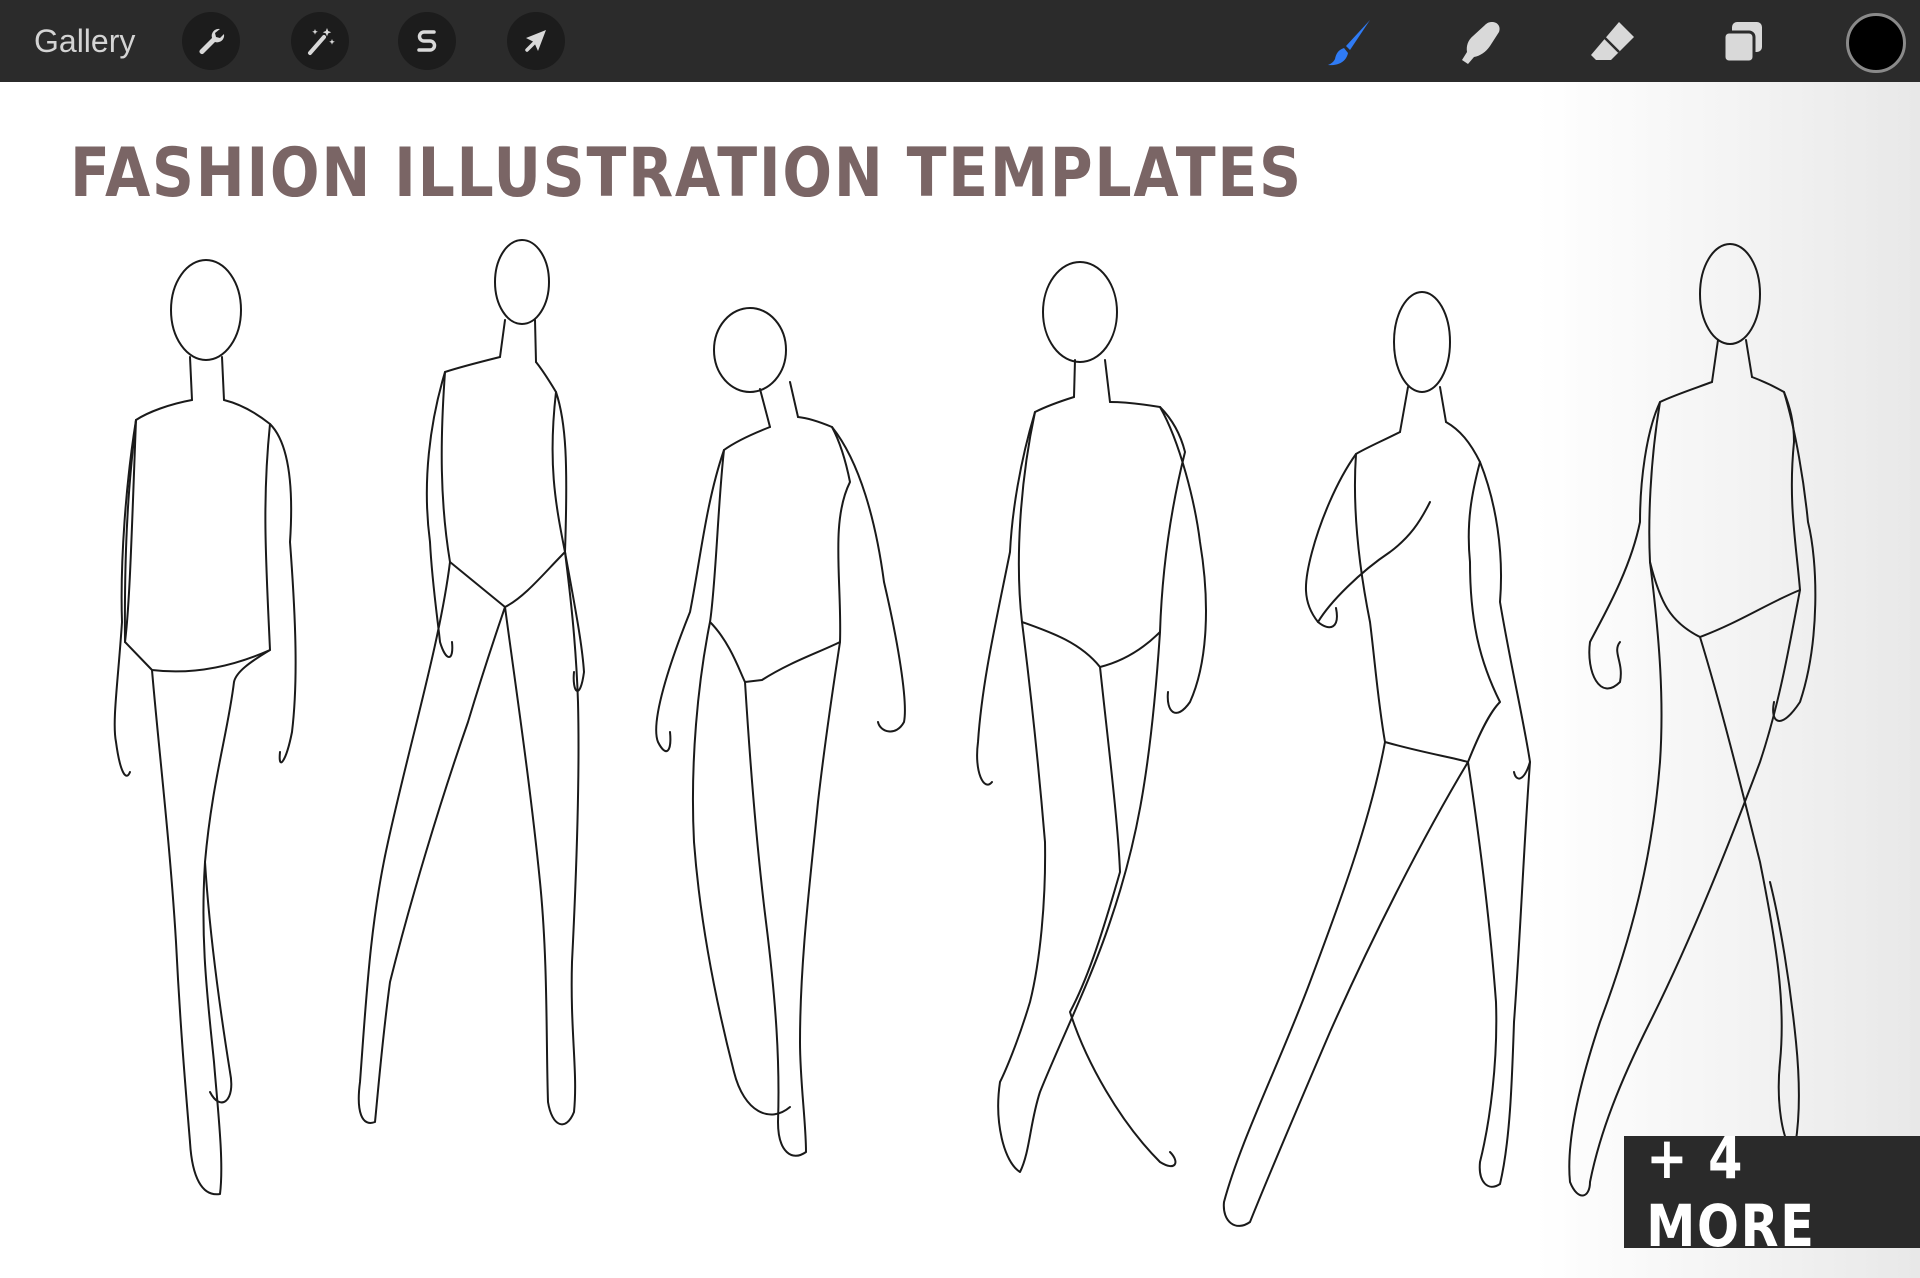 The width and height of the screenshot is (1920, 1278). I want to click on eraser-button, so click(1613, 42).